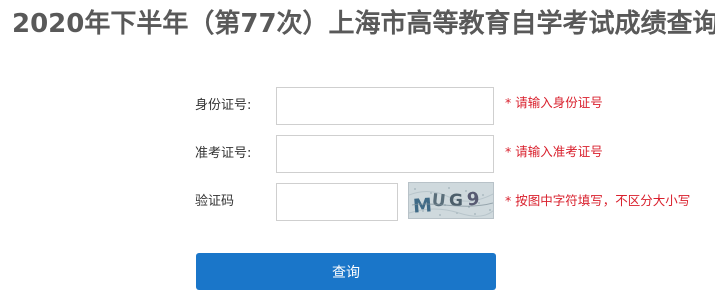 The width and height of the screenshot is (715, 308). What do you see at coordinates (439, 200) in the screenshot?
I see `svg-text: U` at bounding box center [439, 200].